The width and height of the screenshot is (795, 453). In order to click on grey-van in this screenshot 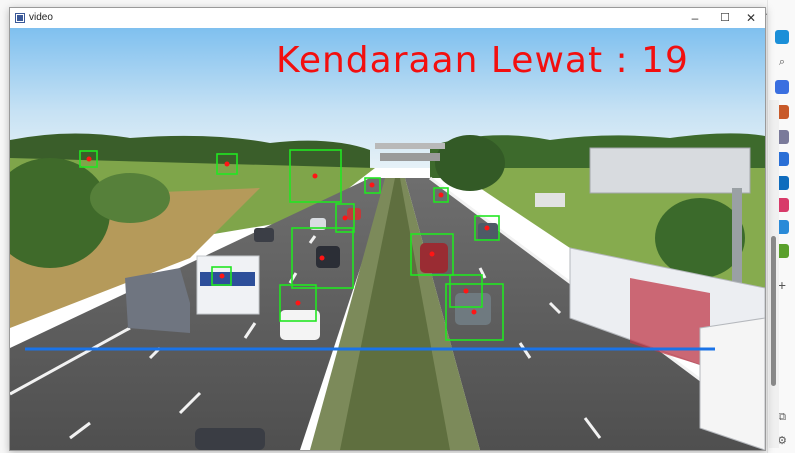, I will do `click(157, 300)`.